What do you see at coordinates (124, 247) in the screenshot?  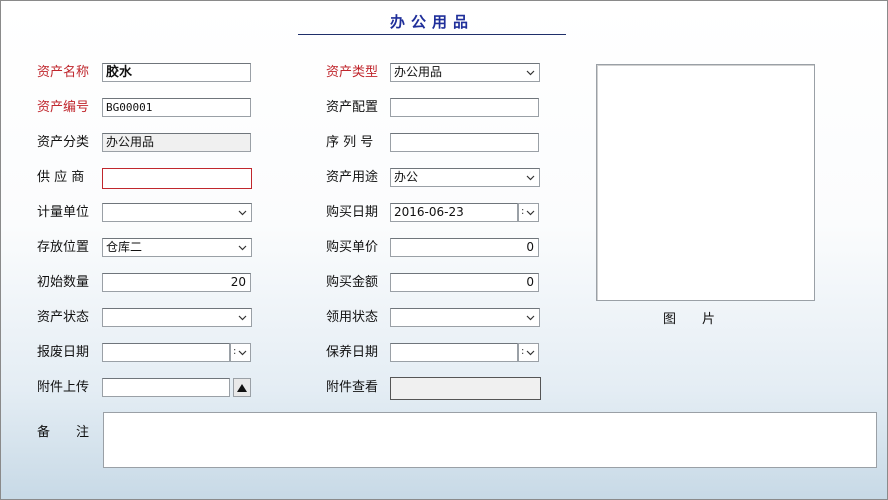 I see `location-select-value: 仓库二` at bounding box center [124, 247].